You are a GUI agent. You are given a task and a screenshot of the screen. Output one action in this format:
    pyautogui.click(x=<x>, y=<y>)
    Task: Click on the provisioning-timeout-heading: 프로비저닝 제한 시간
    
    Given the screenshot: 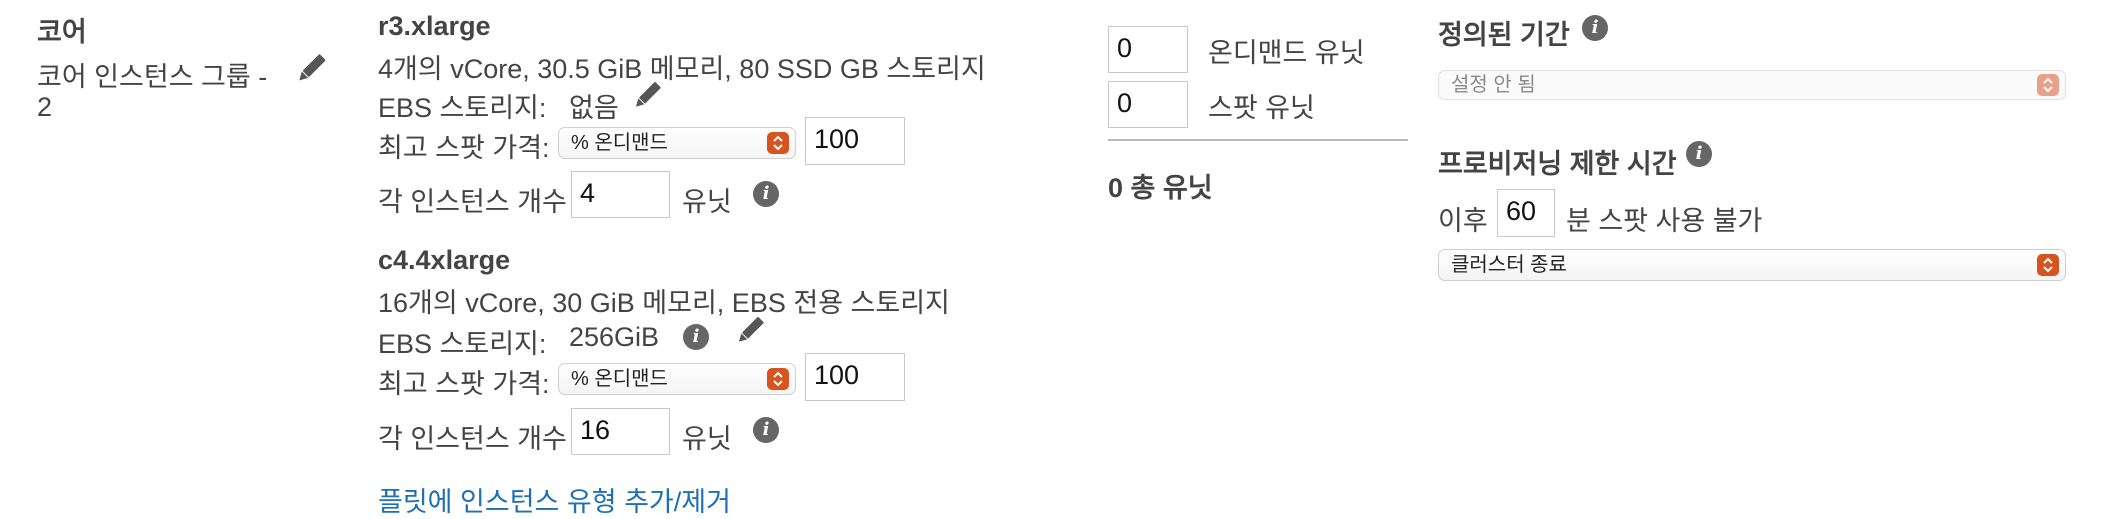 What is the action you would take?
    pyautogui.click(x=1557, y=164)
    